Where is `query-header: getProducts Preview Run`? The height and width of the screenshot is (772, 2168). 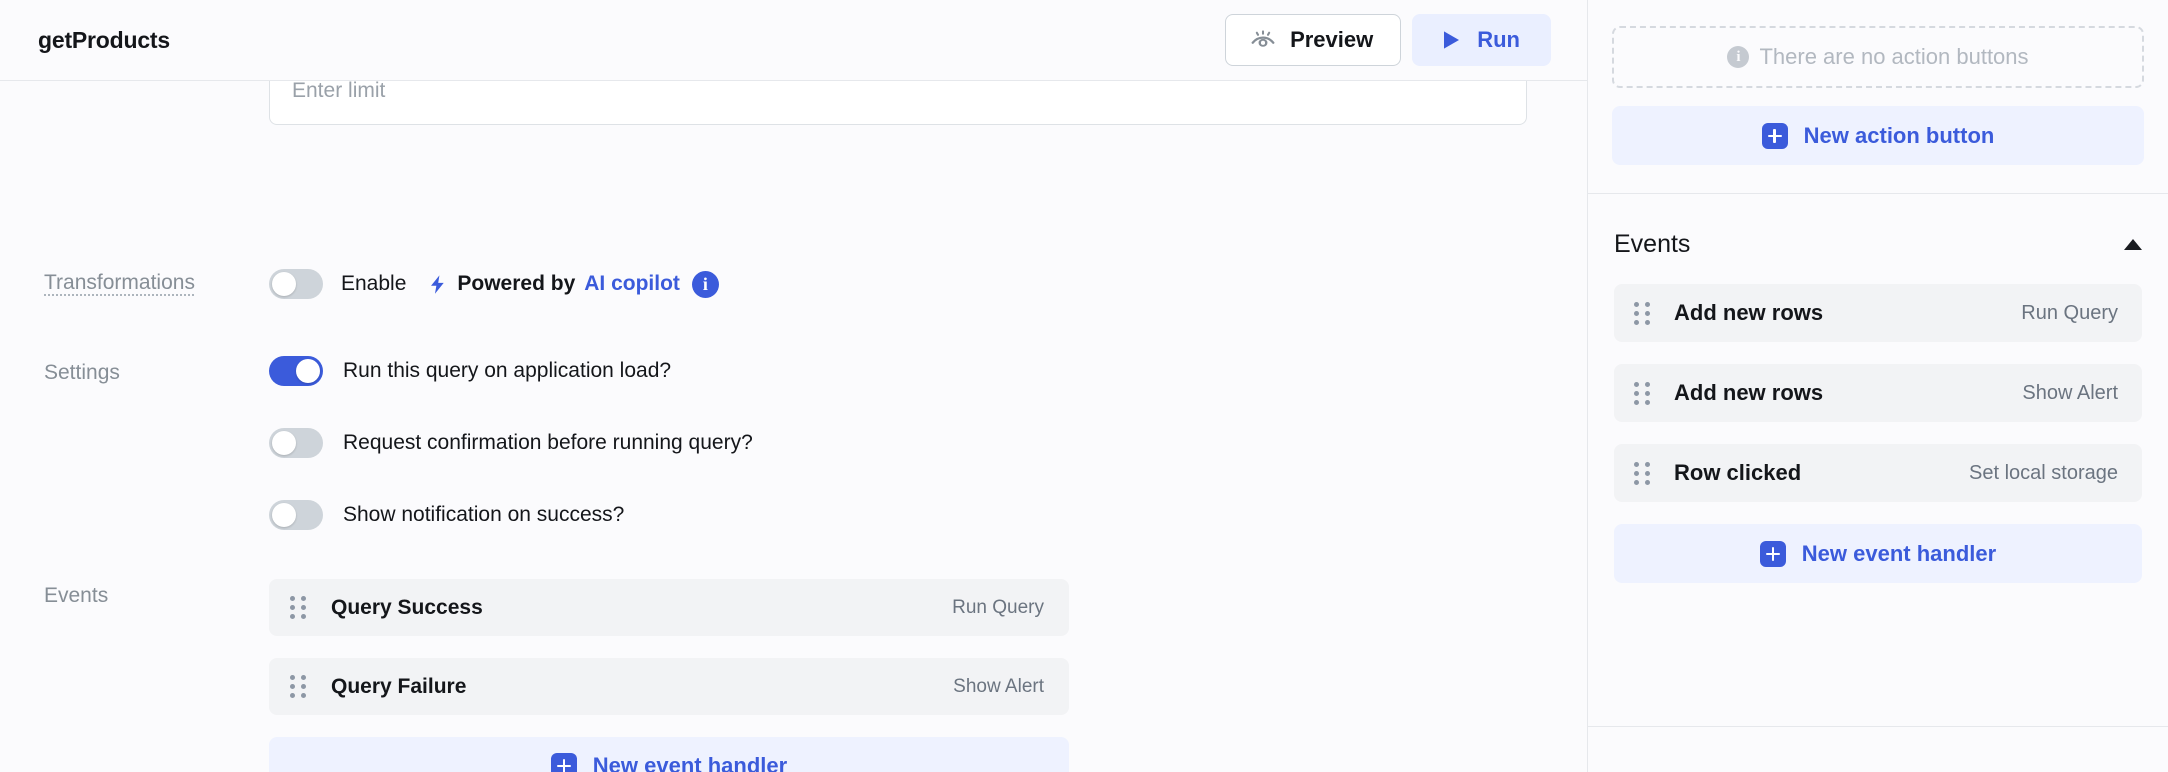
query-header: getProducts Preview Run is located at coordinates (793, 40).